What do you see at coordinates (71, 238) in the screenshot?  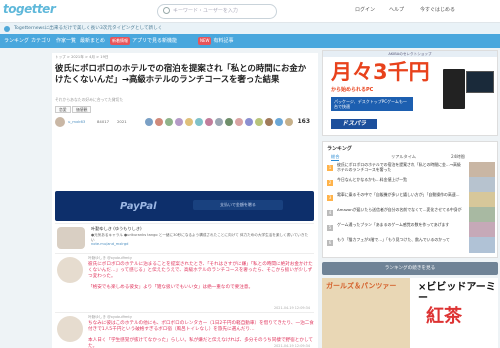 I see `profile-avatar` at bounding box center [71, 238].